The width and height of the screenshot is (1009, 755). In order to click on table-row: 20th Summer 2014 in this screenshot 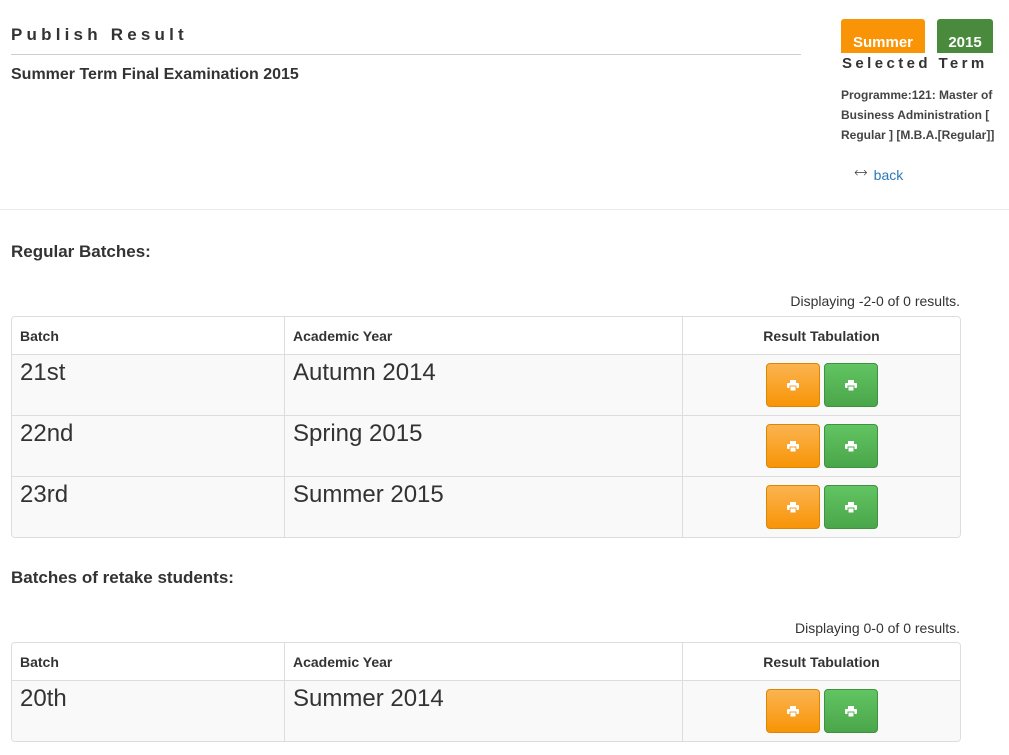, I will do `click(486, 710)`.